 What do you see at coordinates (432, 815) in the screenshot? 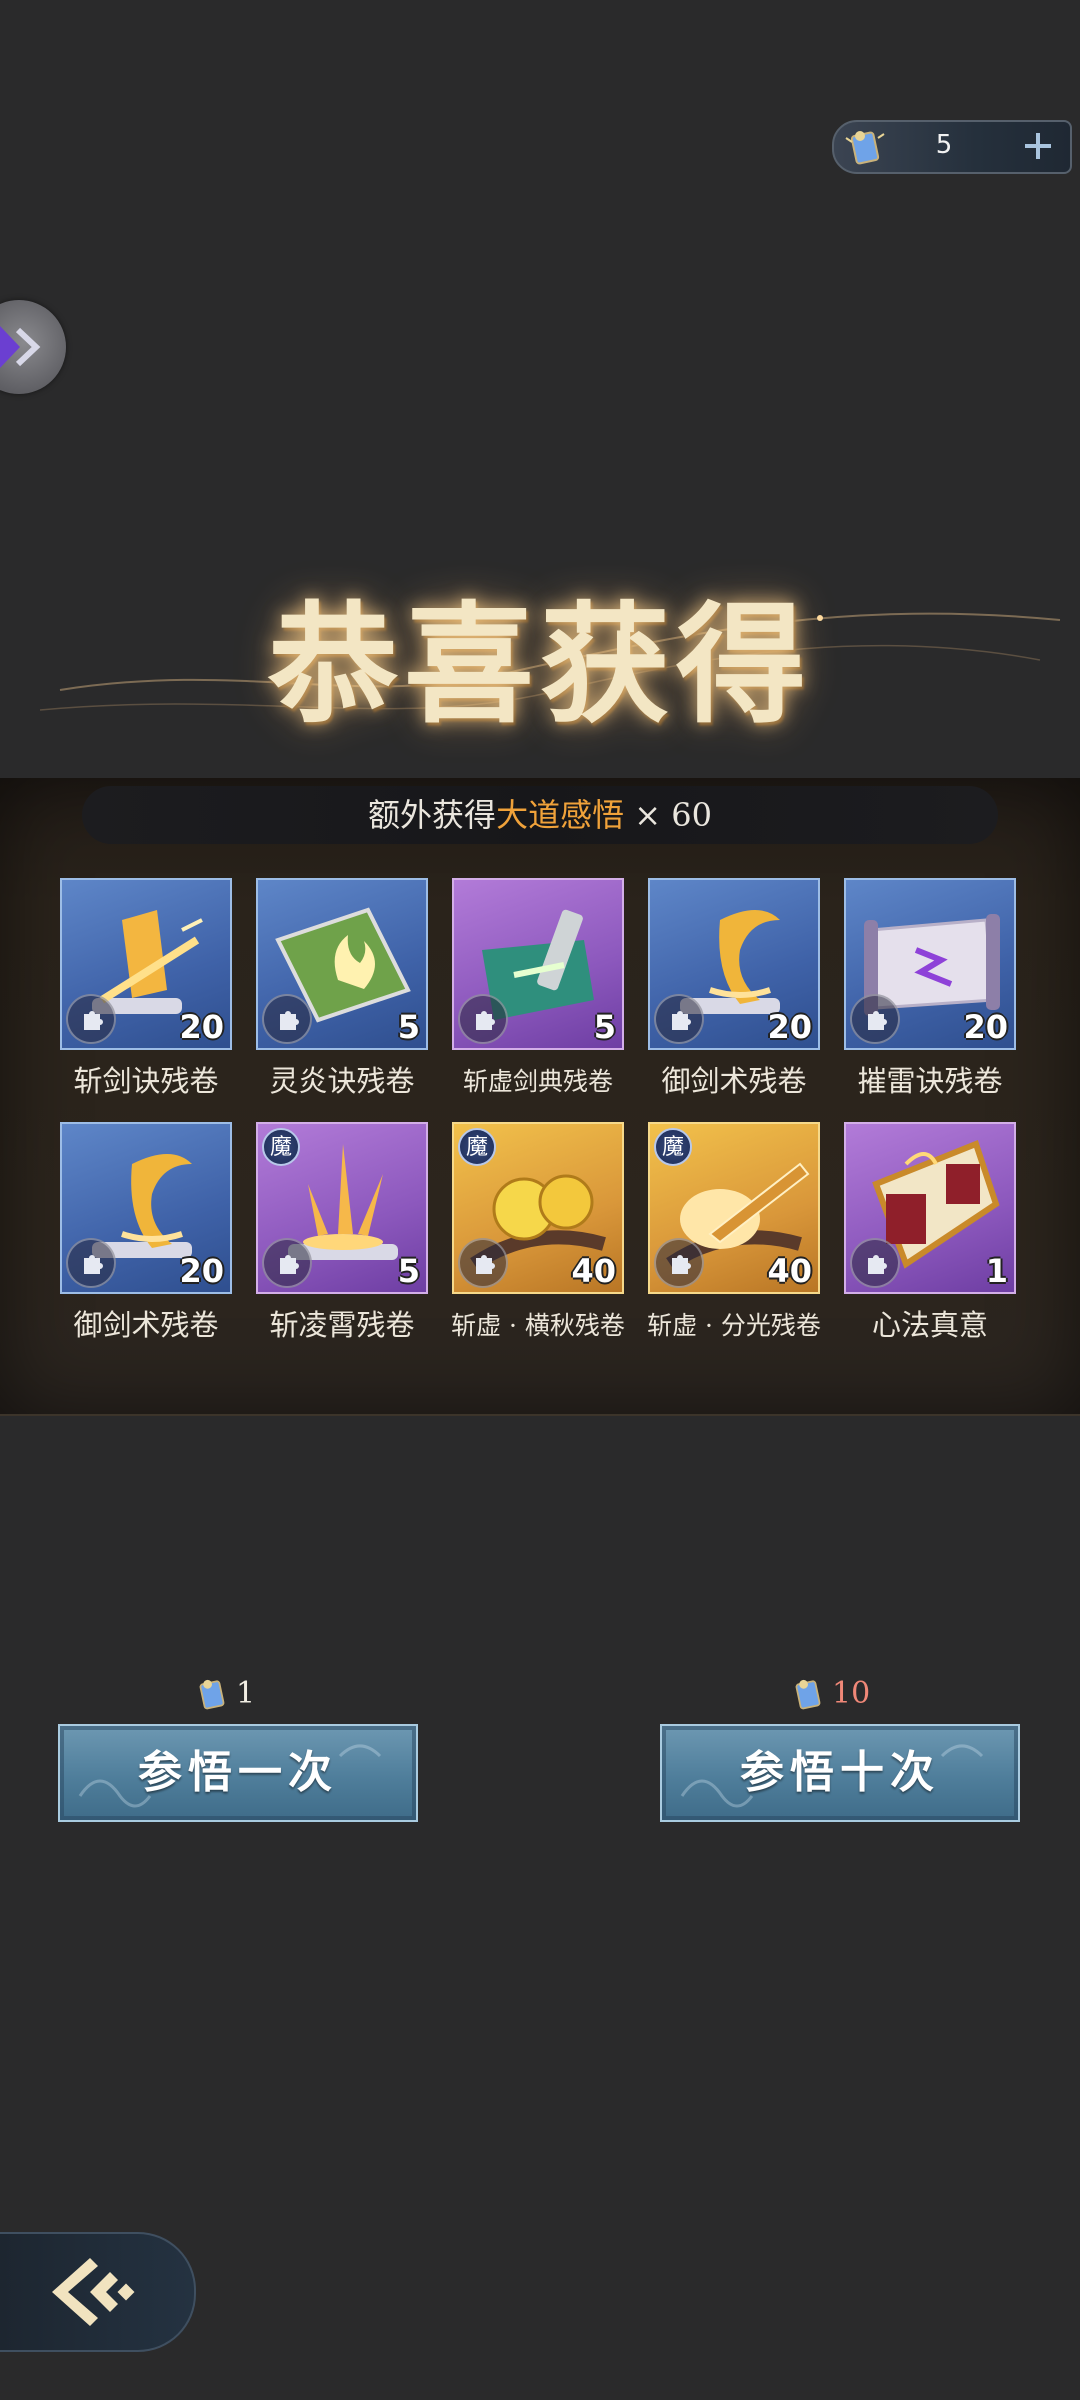
I see `bonus-prefix: 额外获得` at bounding box center [432, 815].